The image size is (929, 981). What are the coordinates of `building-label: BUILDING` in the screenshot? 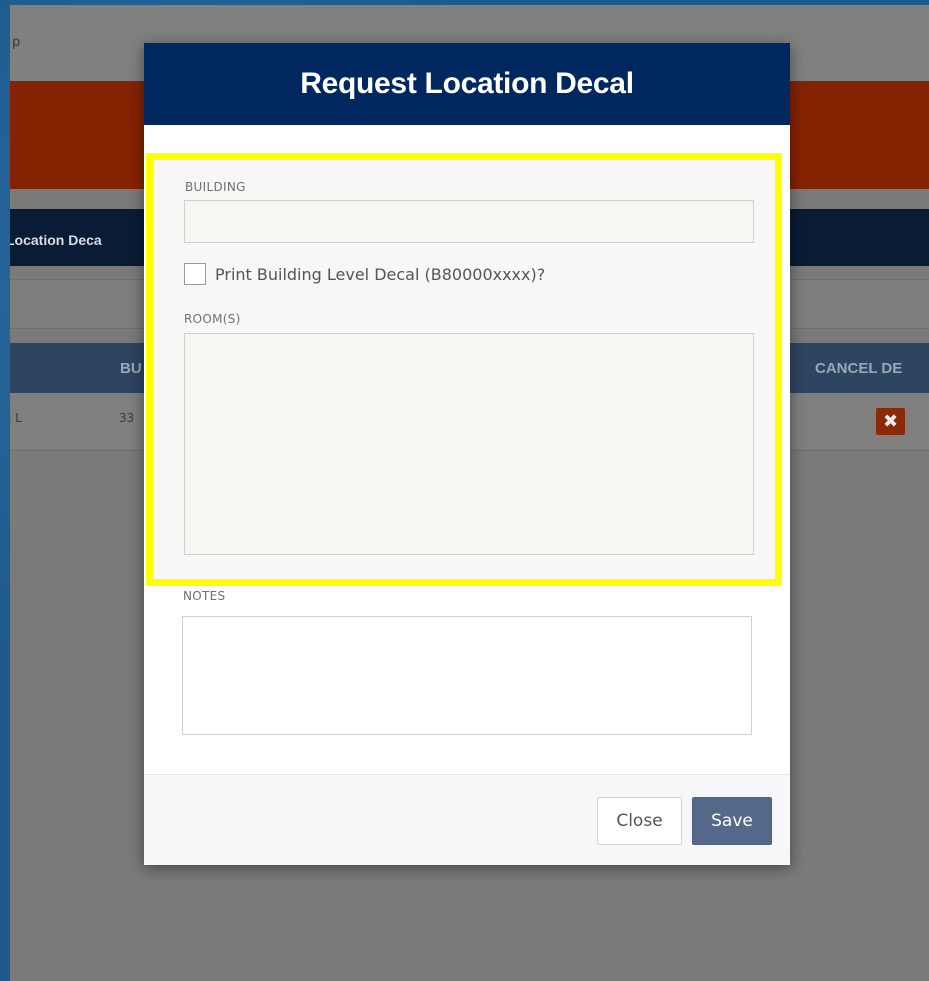 It's located at (215, 187).